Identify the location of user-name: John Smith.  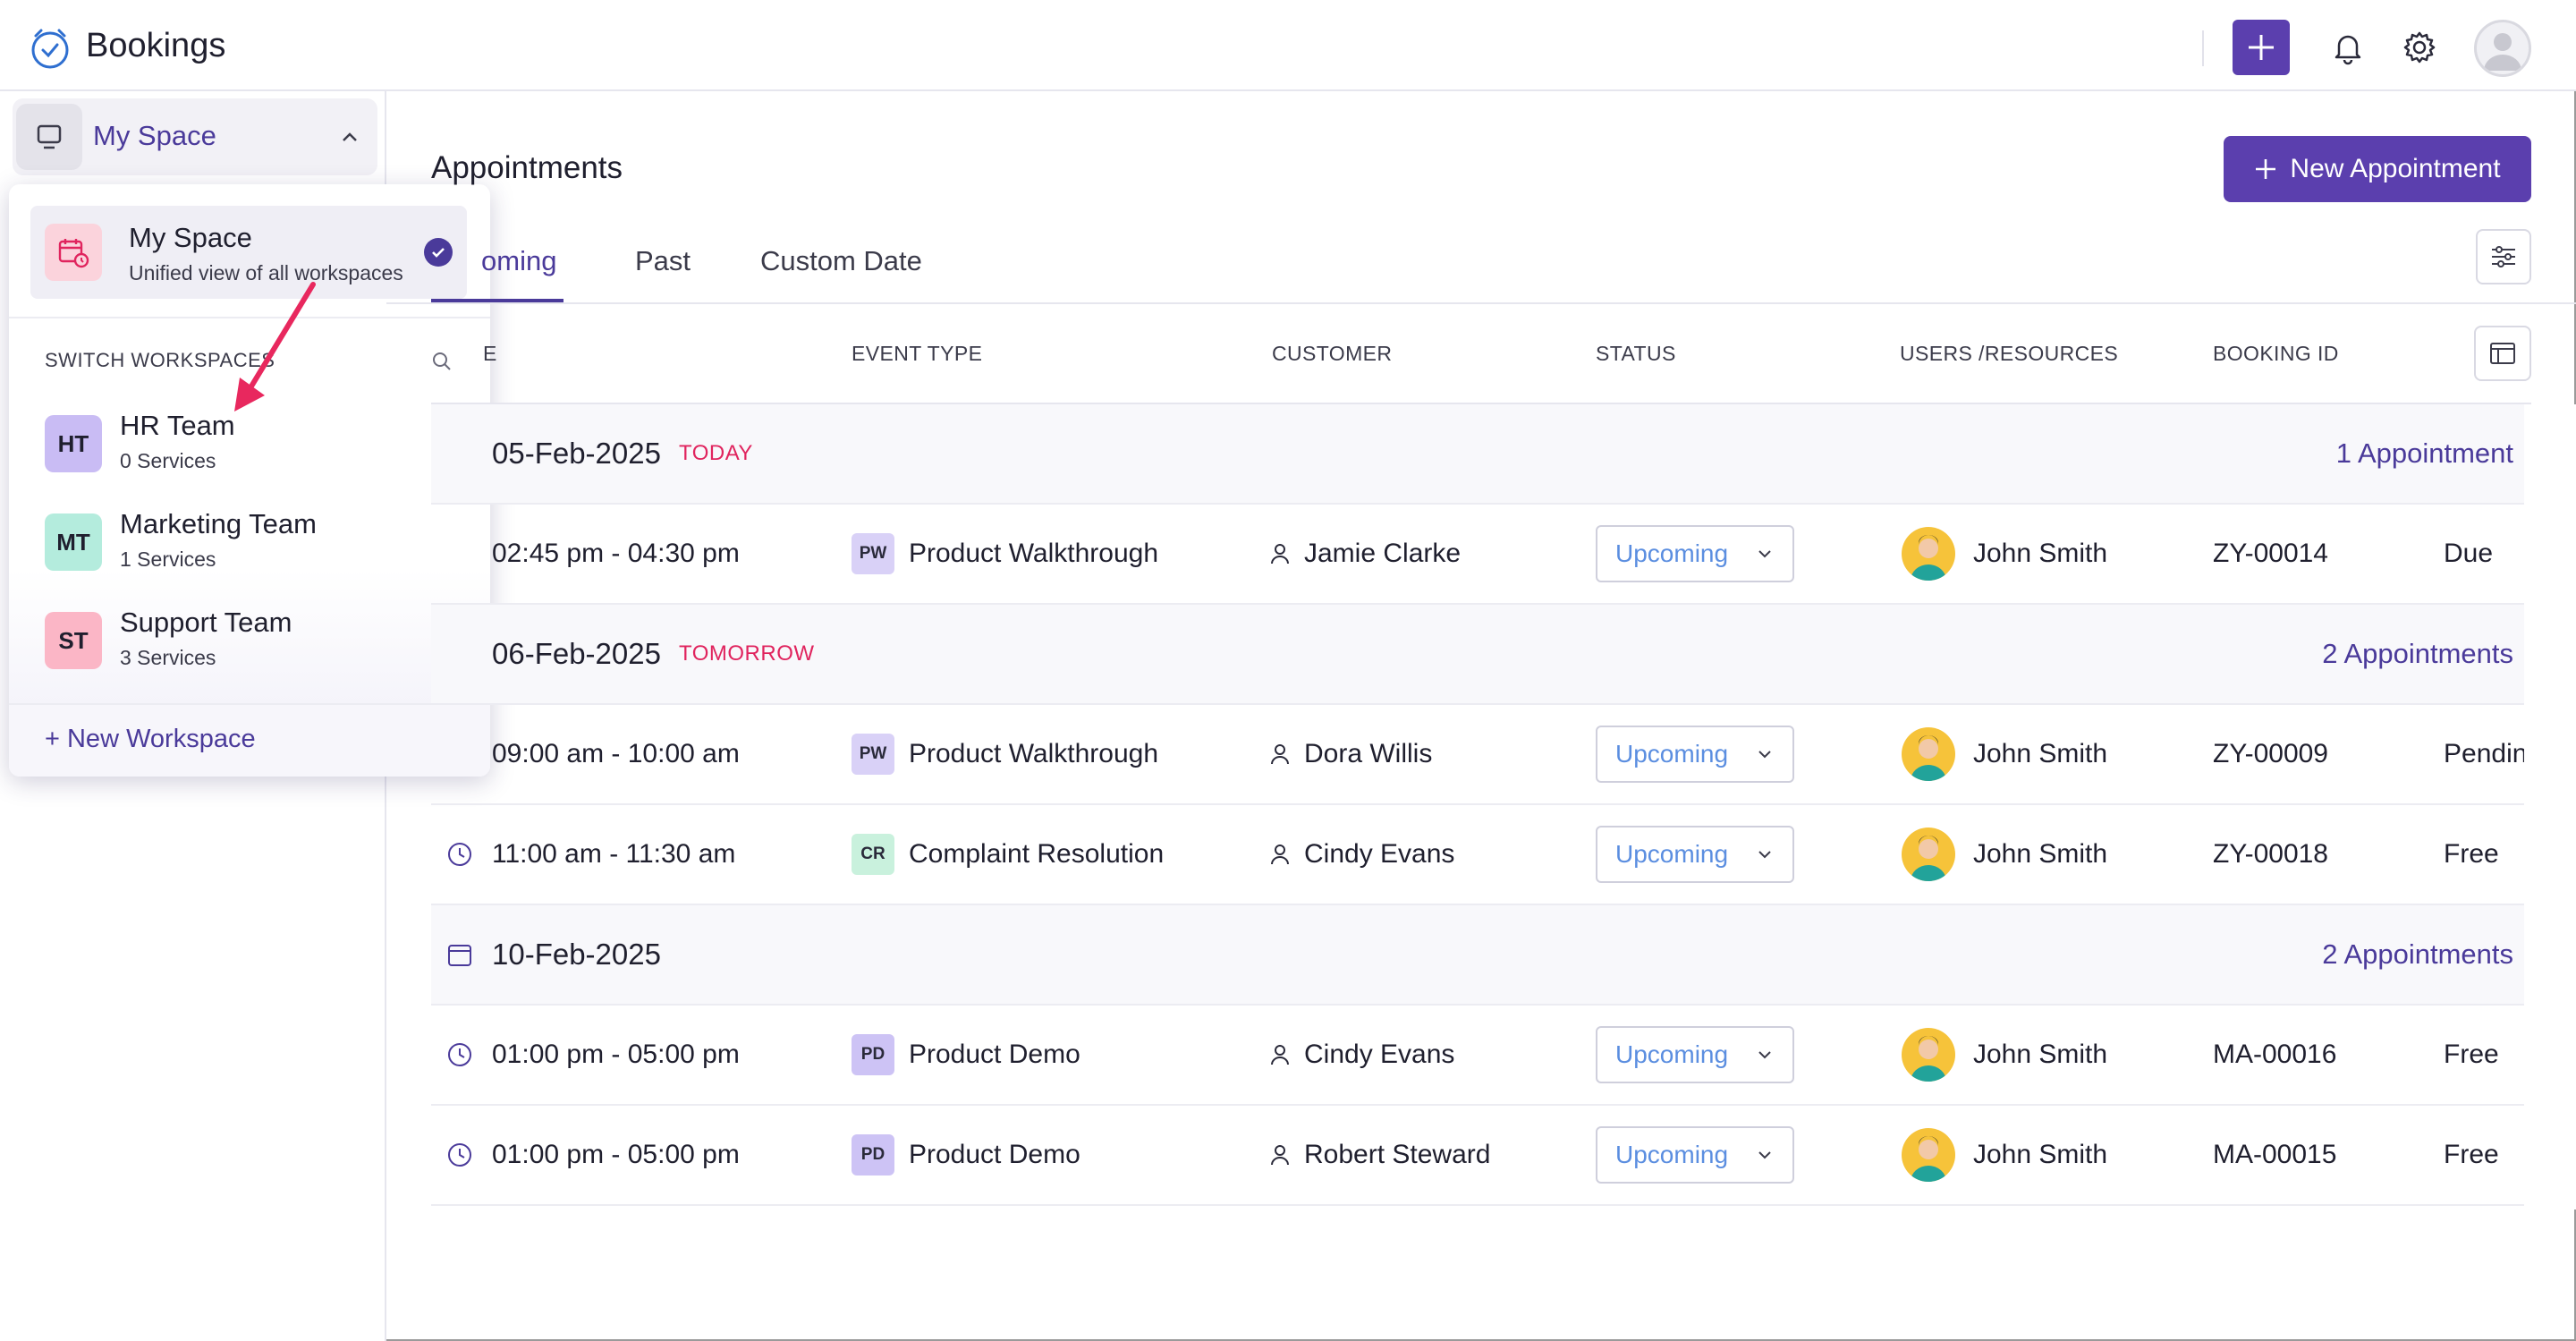
(2040, 1054).